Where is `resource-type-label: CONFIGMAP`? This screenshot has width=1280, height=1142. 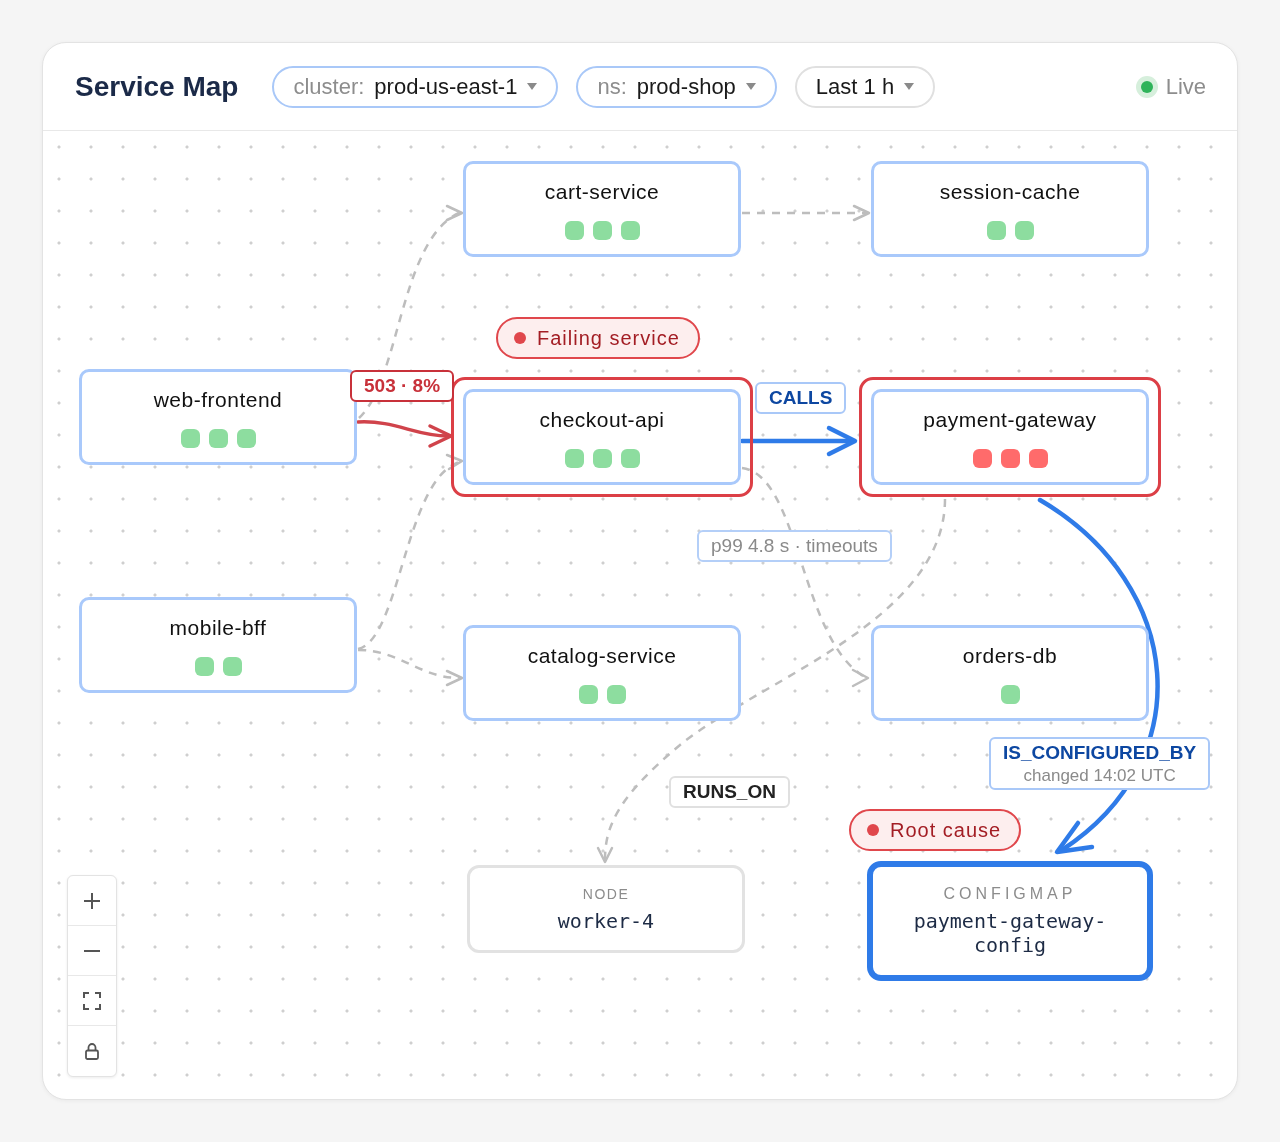 resource-type-label: CONFIGMAP is located at coordinates (1010, 894).